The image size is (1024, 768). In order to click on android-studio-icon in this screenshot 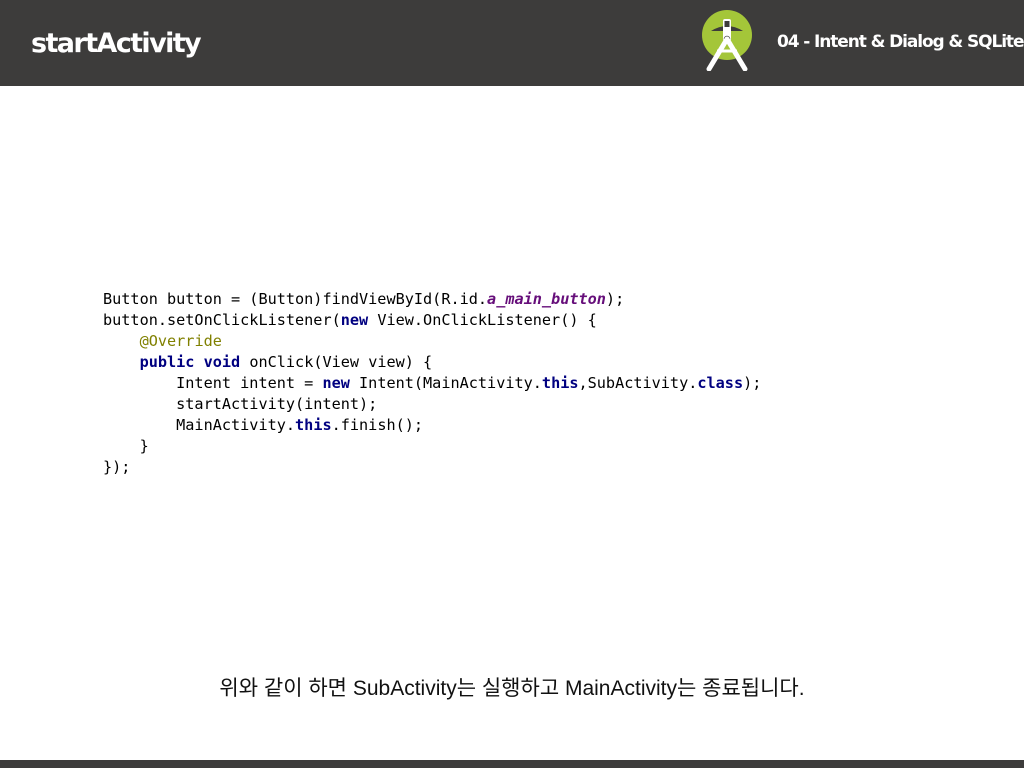, I will do `click(727, 40)`.